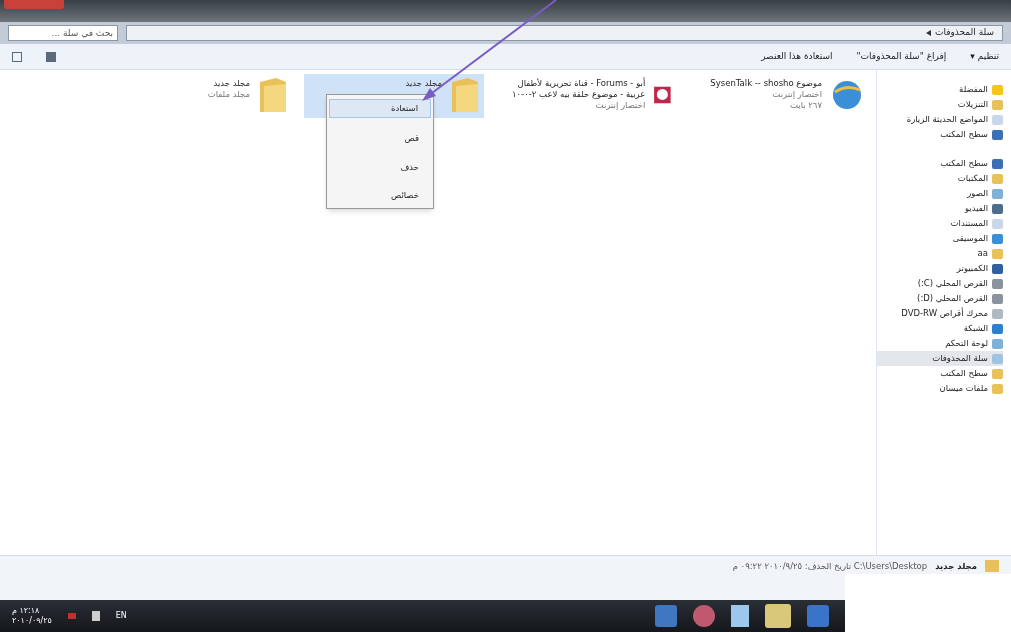  What do you see at coordinates (956, 566) in the screenshot?
I see `details-name: مجلد جديد` at bounding box center [956, 566].